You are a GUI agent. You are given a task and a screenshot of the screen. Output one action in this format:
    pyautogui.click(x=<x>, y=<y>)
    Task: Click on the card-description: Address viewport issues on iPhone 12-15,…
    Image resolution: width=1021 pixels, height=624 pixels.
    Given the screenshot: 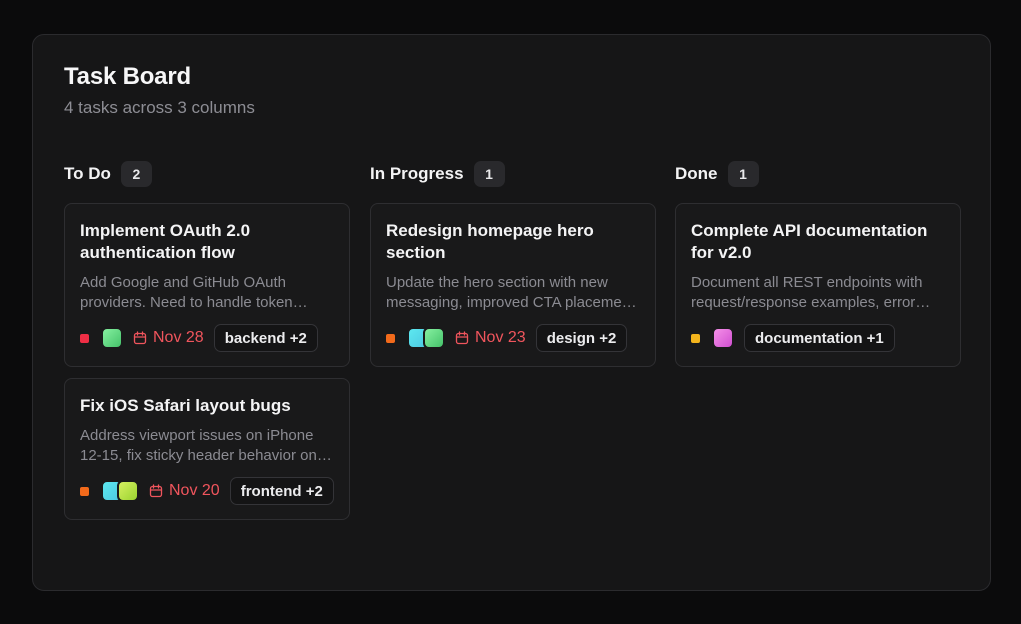 What is the action you would take?
    pyautogui.click(x=198, y=445)
    